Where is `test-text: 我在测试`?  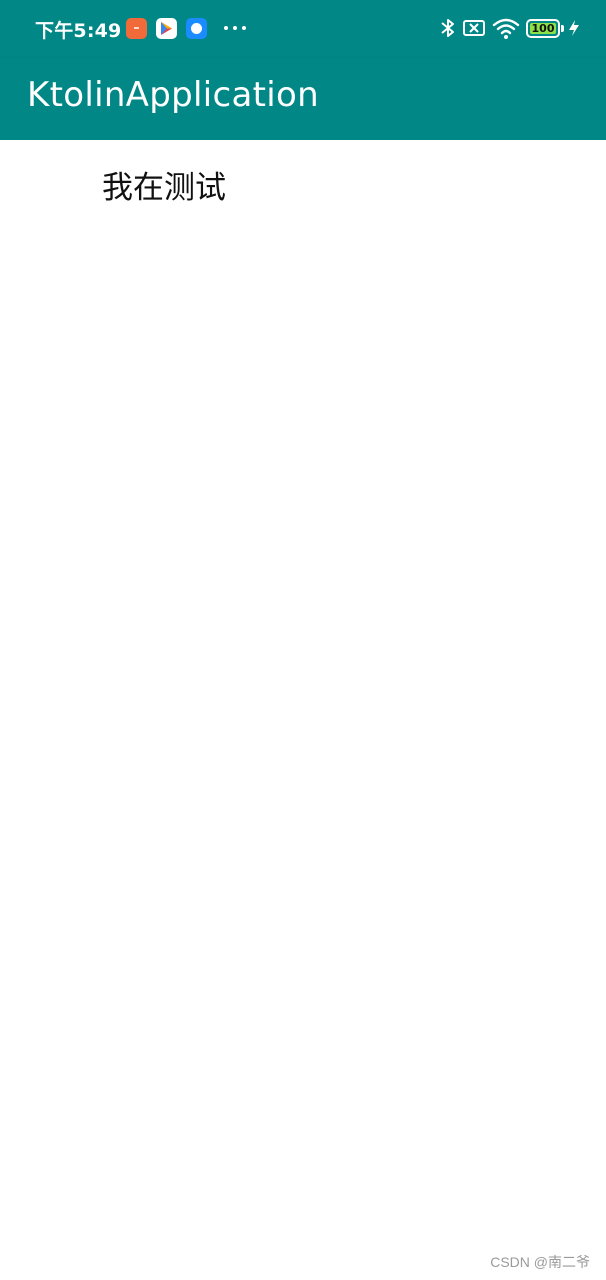 test-text: 我在测试 is located at coordinates (164, 188).